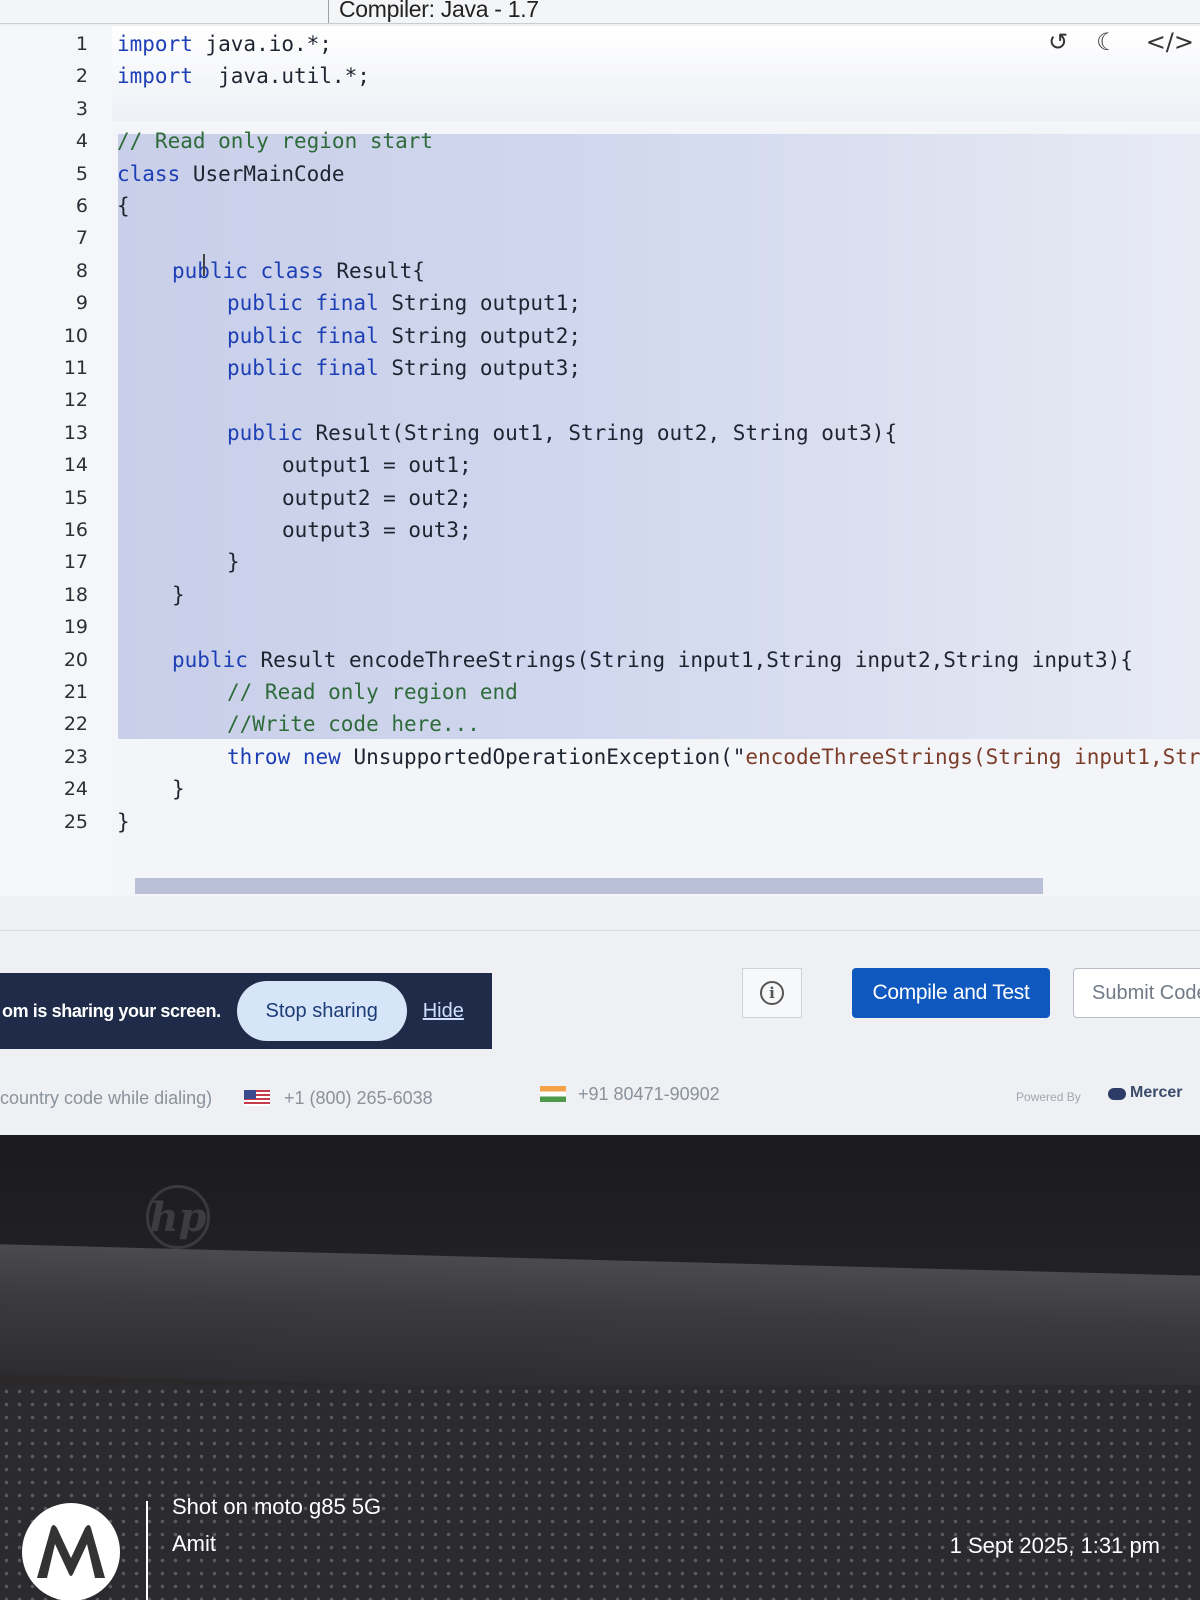 The image size is (1200, 1600). Describe the element at coordinates (600, 627) in the screenshot. I see `code-line: 19` at that location.